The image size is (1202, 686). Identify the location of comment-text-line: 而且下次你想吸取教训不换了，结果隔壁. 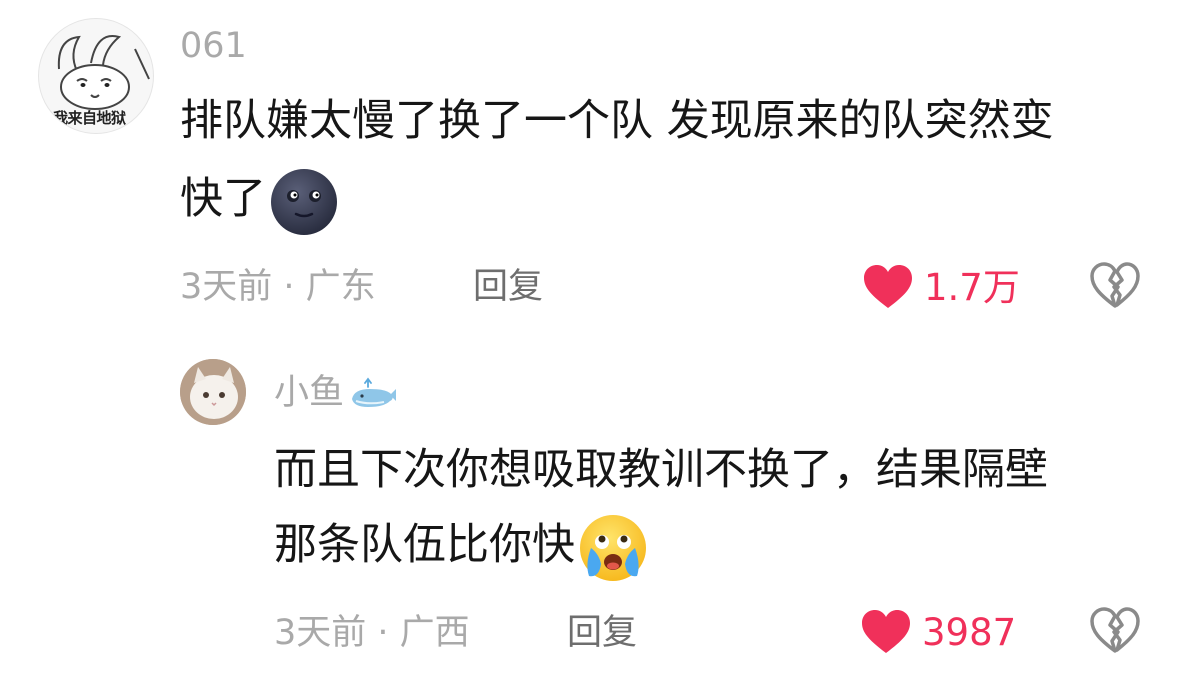
(661, 470).